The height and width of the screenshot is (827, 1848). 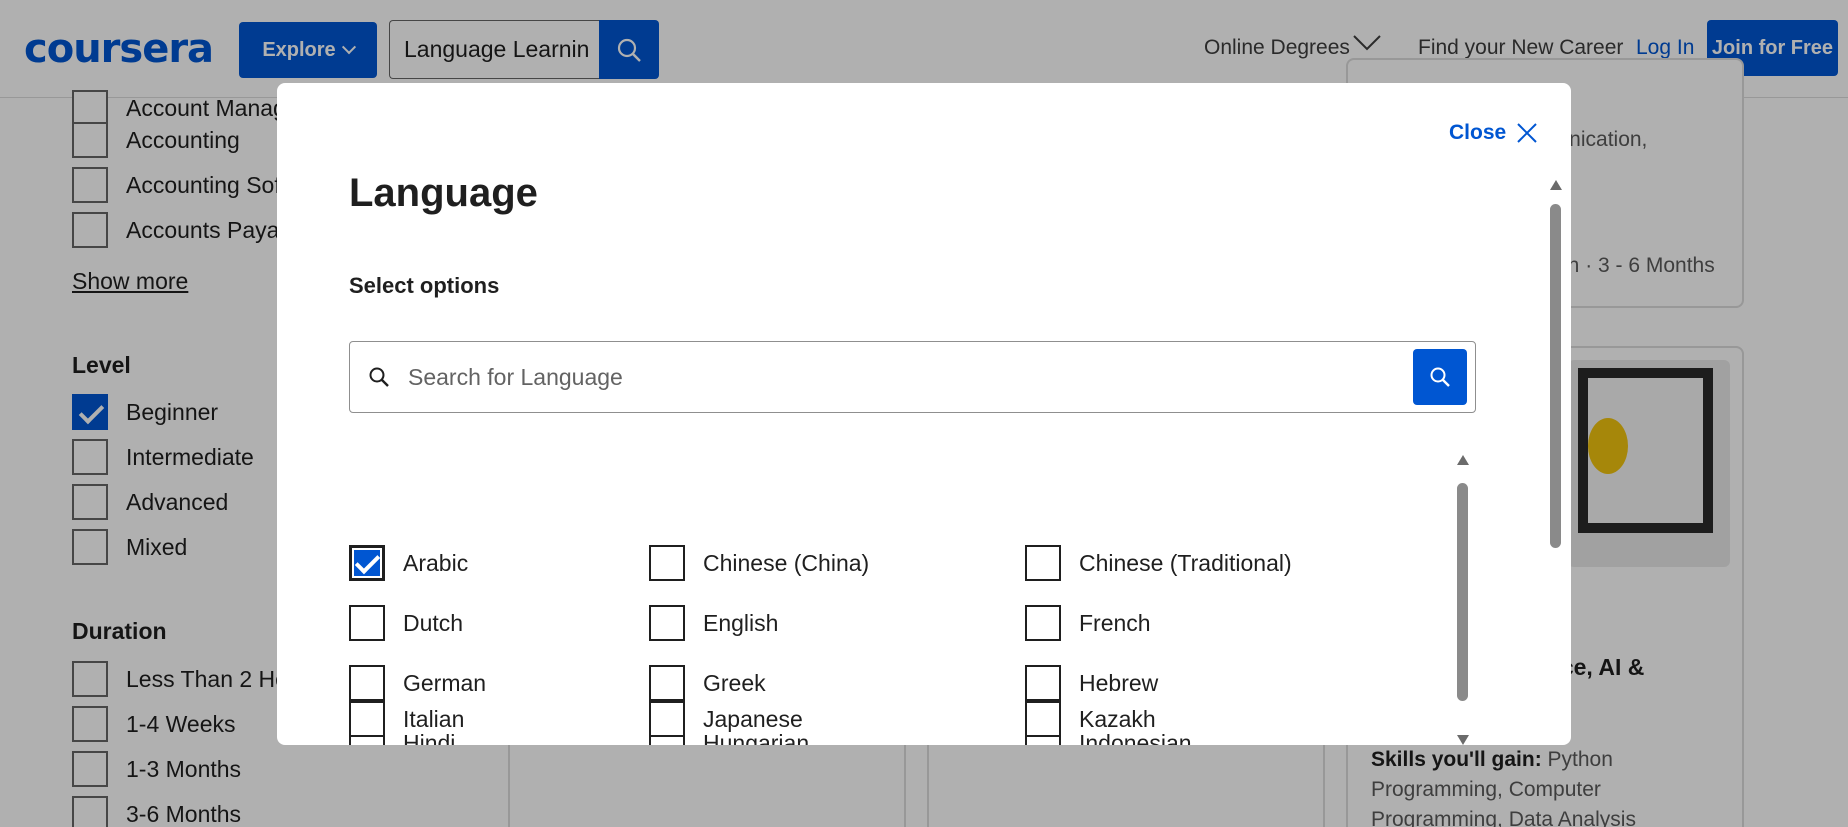 I want to click on option-label: Chinese (China), so click(x=786, y=562).